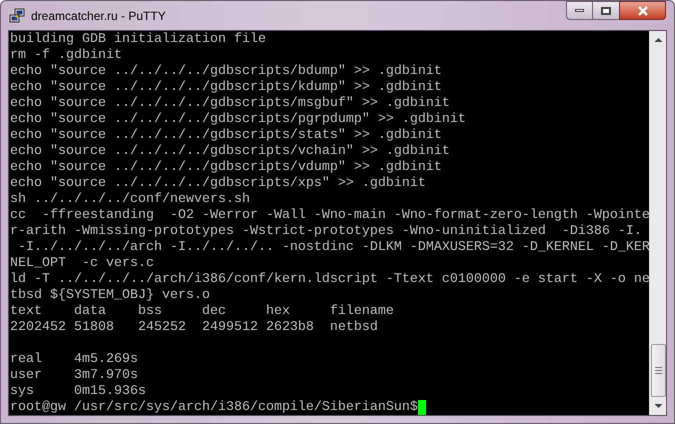  I want to click on scrollbar-thumb, so click(658, 370).